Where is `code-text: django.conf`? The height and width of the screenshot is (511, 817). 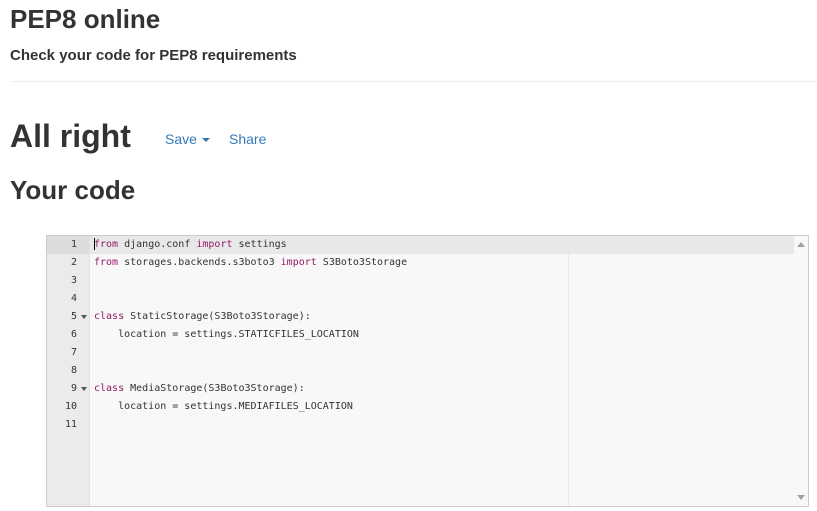
code-text: django.conf is located at coordinates (157, 244).